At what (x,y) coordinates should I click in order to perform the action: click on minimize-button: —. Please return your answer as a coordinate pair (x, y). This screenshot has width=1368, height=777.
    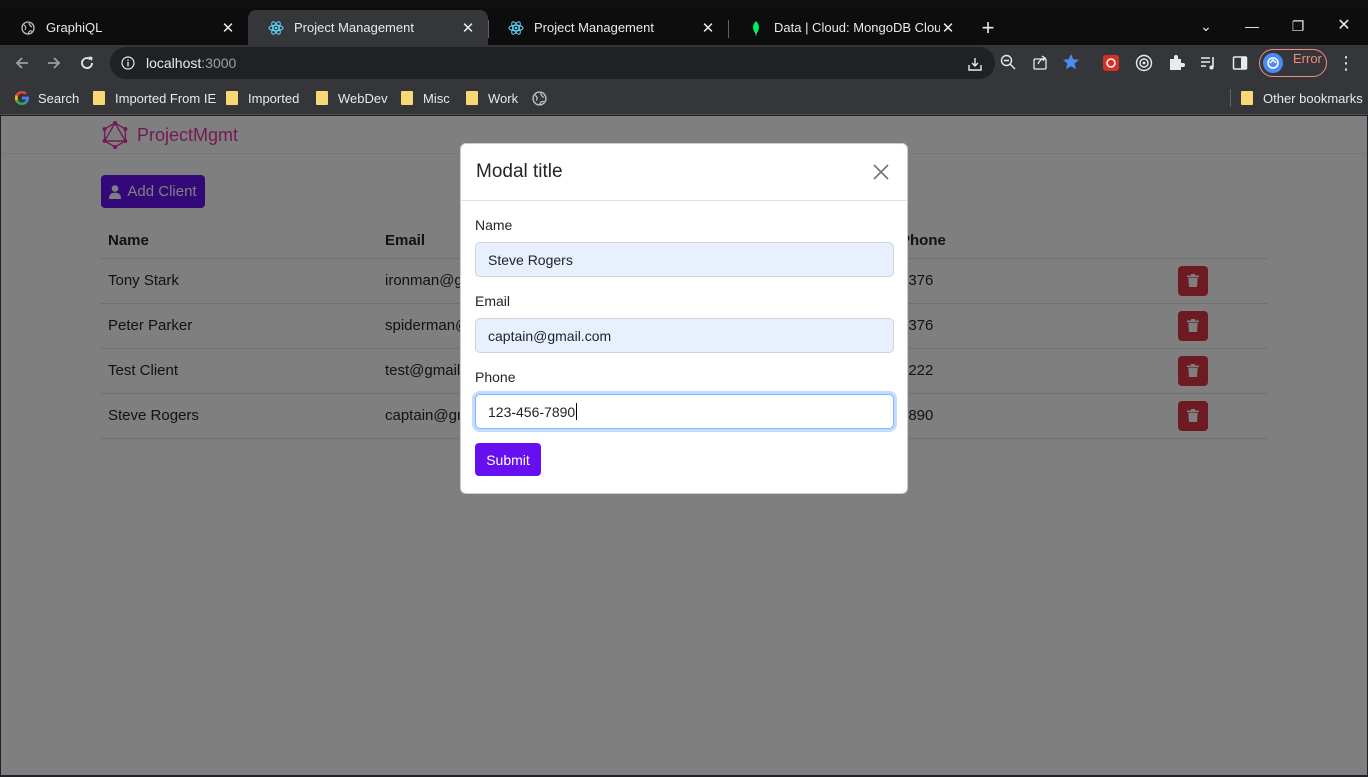
    Looking at the image, I should click on (1252, 26).